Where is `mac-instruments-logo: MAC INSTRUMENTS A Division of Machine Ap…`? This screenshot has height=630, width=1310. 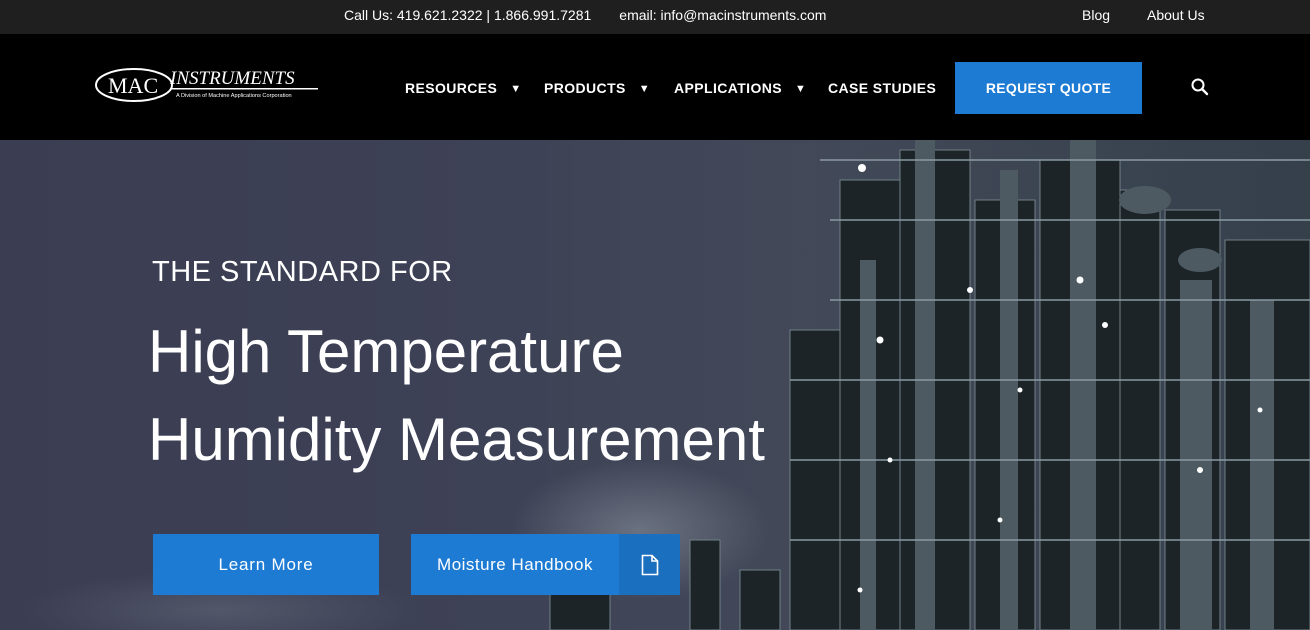
mac-instruments-logo: MAC INSTRUMENTS A Division of Machine Ap… is located at coordinates (207, 87).